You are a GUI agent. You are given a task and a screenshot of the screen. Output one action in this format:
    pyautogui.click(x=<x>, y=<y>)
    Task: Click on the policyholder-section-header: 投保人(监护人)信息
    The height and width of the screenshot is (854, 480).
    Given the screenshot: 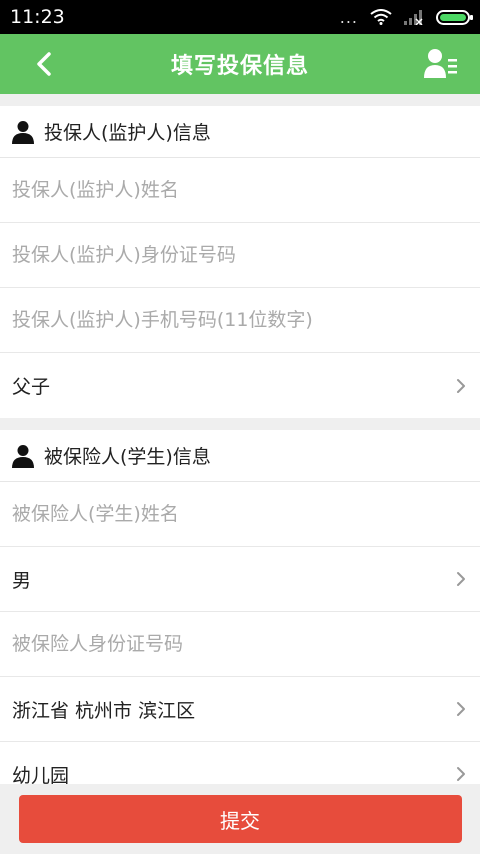 What is the action you would take?
    pyautogui.click(x=240, y=132)
    